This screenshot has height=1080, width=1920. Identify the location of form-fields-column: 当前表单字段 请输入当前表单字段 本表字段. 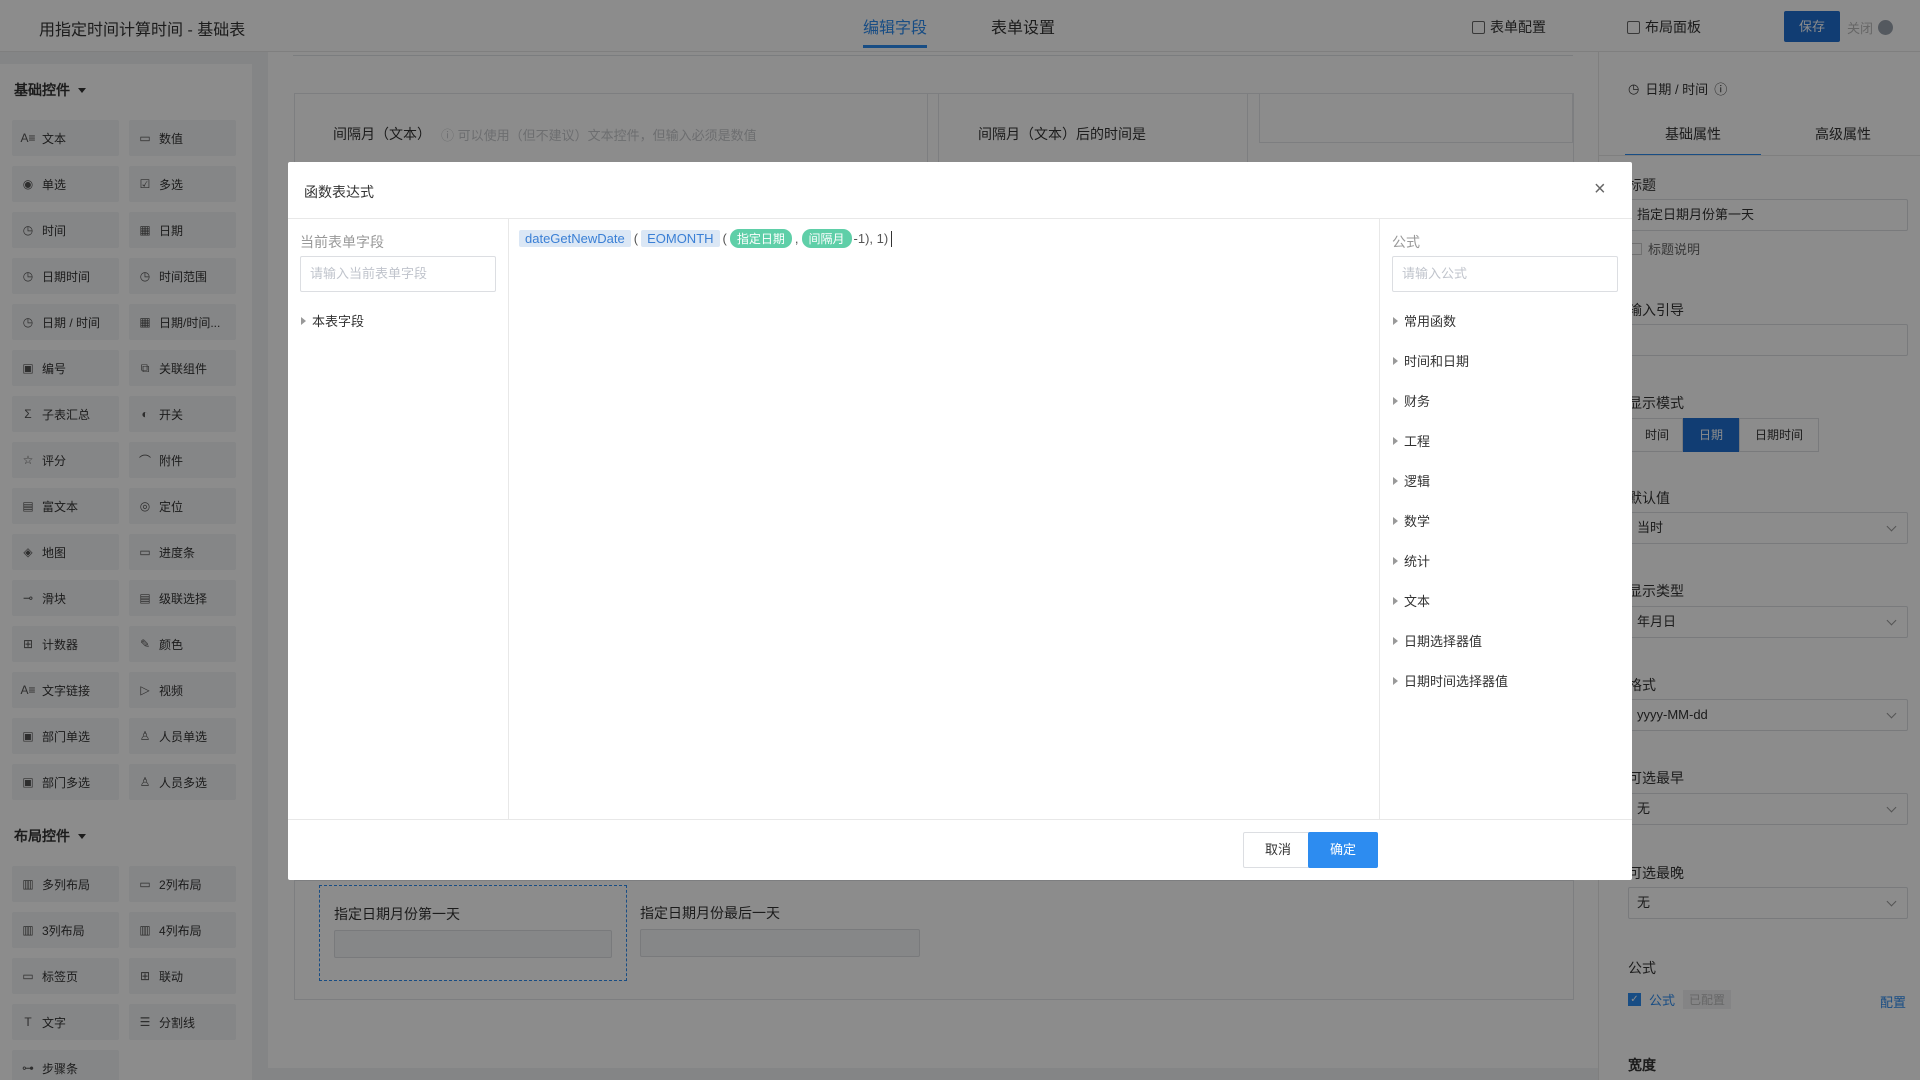
(398, 519).